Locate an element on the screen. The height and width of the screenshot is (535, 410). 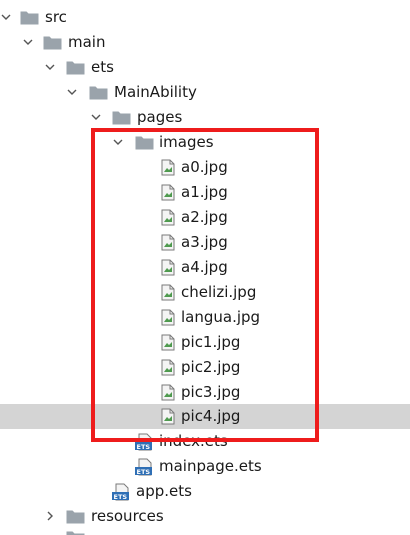
tree-item-label: ets is located at coordinates (102, 67).